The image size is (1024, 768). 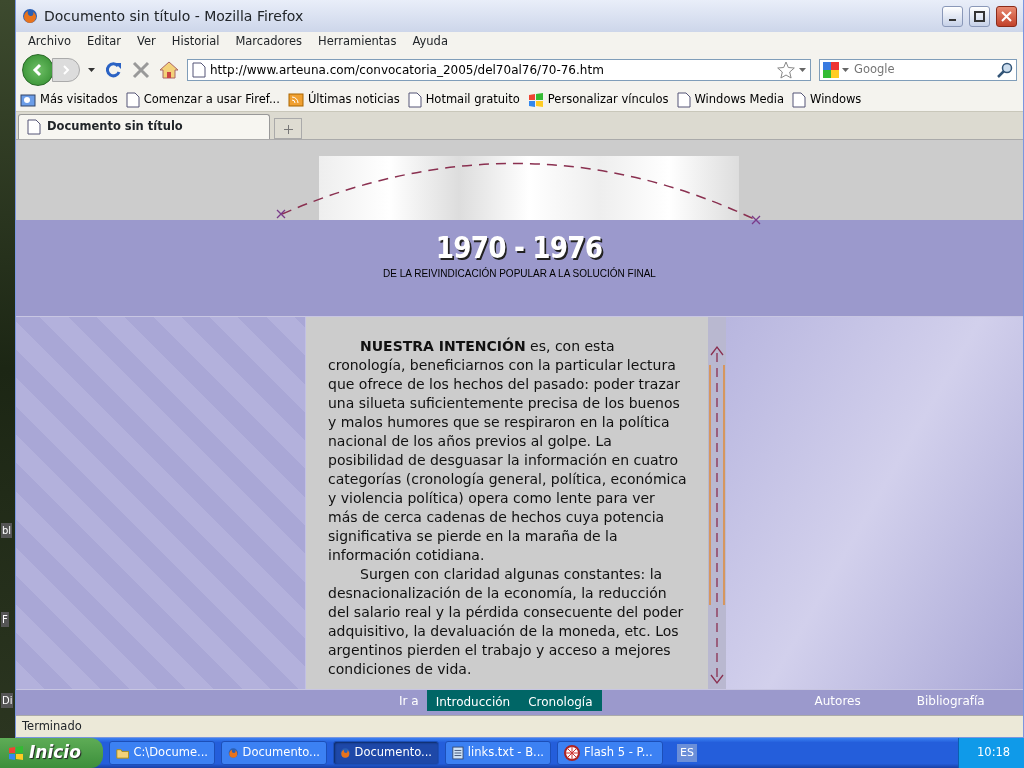 I want to click on body-paragraph: Surgen con claridad algunas constantes: la desnacionalización de la economía, la reducción del salario real y la pérdida consecuente del poder adquisitivo, la devaluación de la moneda, etc. Los argentinos pierden el trabajo y acceso a mejores condiciones de vida., so click(x=506, y=622).